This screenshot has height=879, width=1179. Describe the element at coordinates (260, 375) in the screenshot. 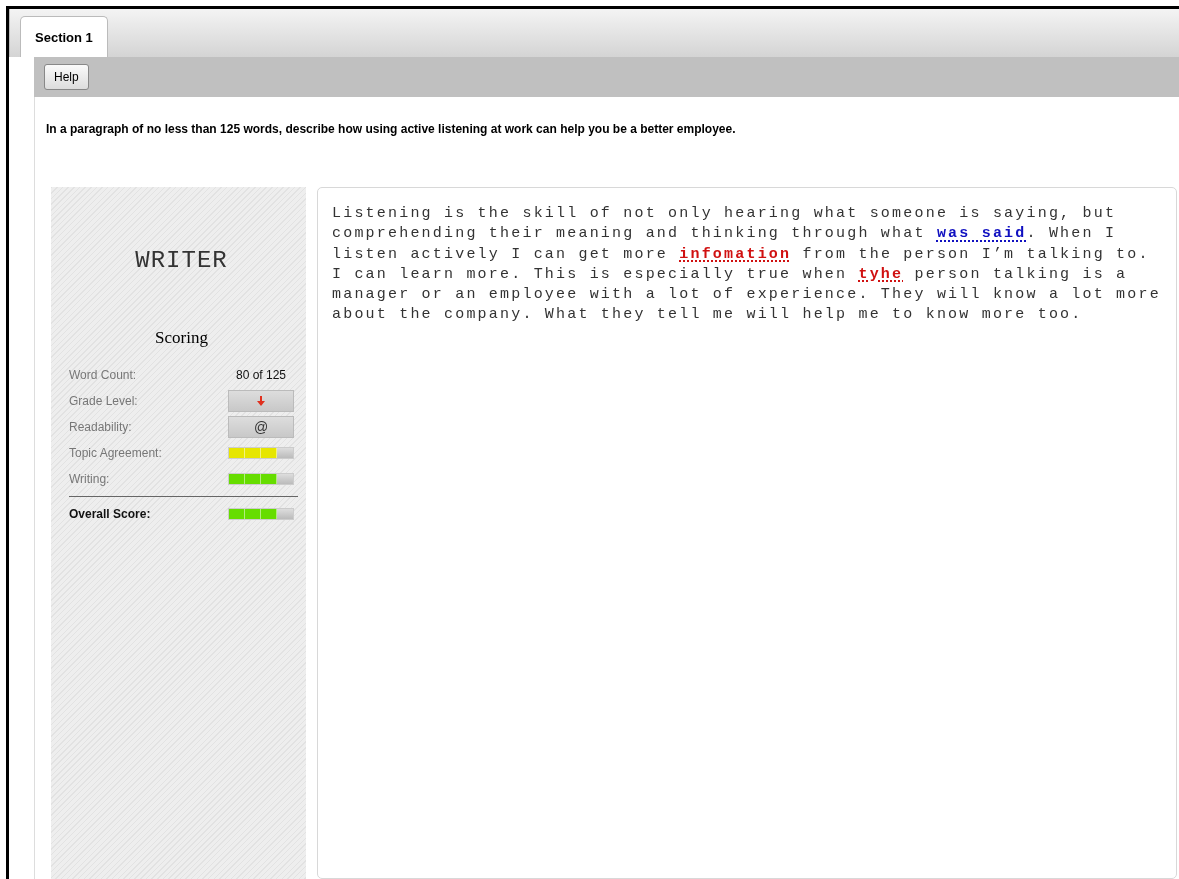

I see `score-value: 80 of 125` at that location.